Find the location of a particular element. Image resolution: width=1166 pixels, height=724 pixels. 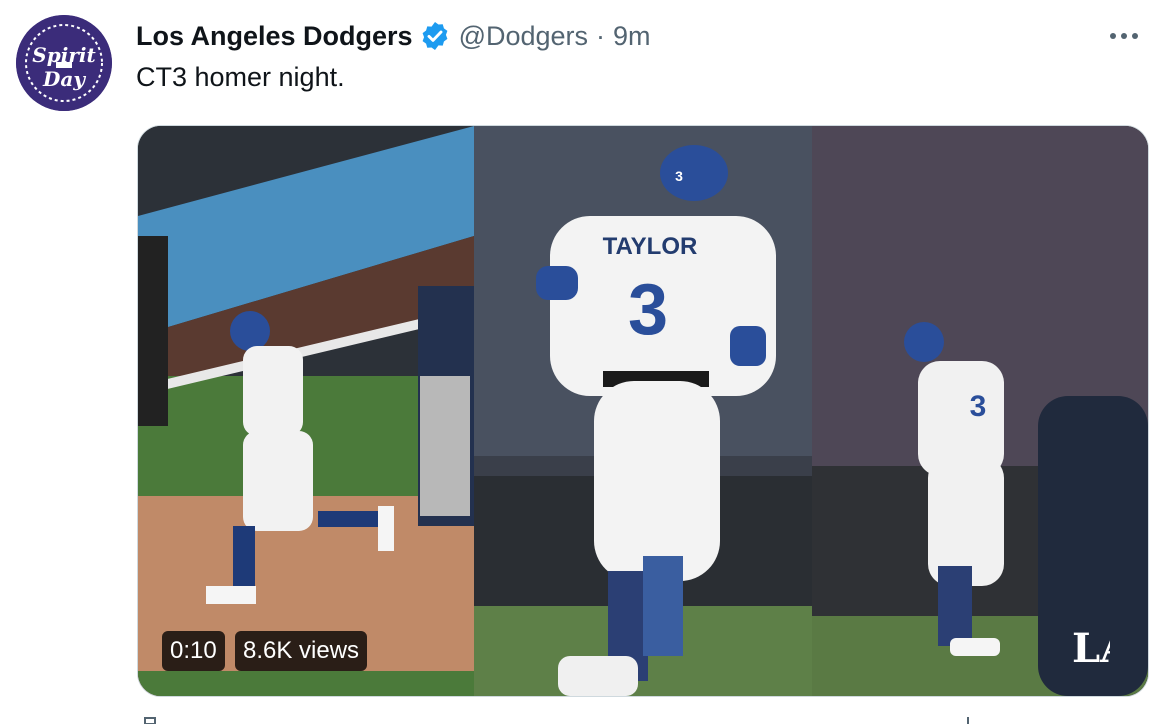

avatar: Spirit Day is located at coordinates (64, 63).